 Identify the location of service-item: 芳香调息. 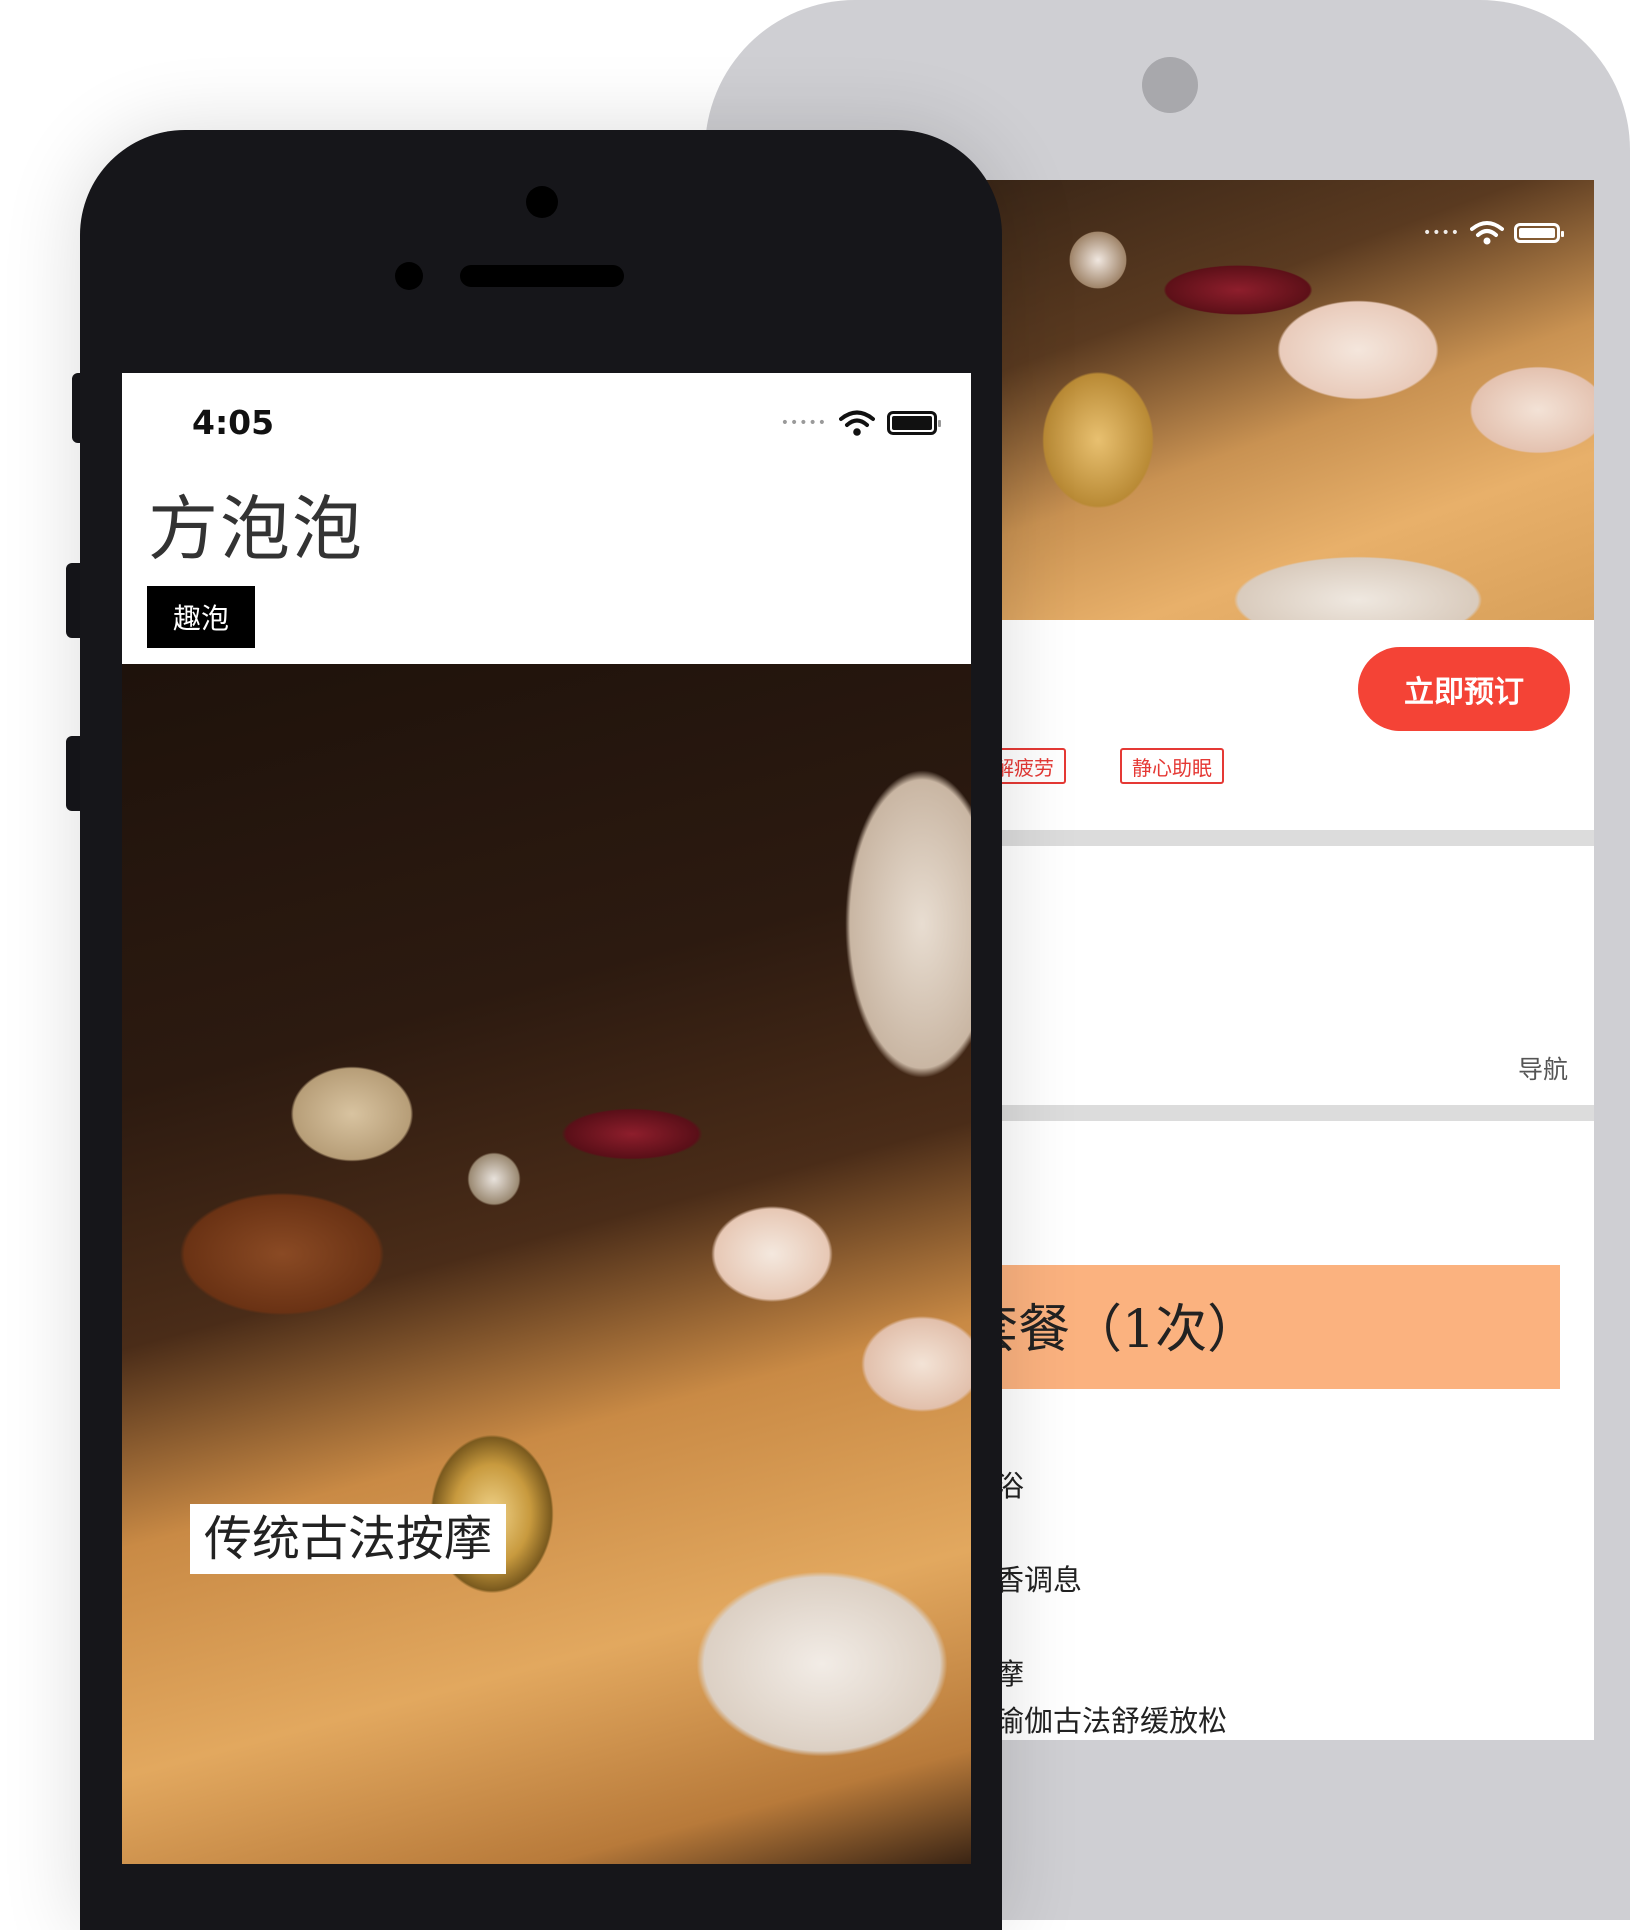
(1030, 1580).